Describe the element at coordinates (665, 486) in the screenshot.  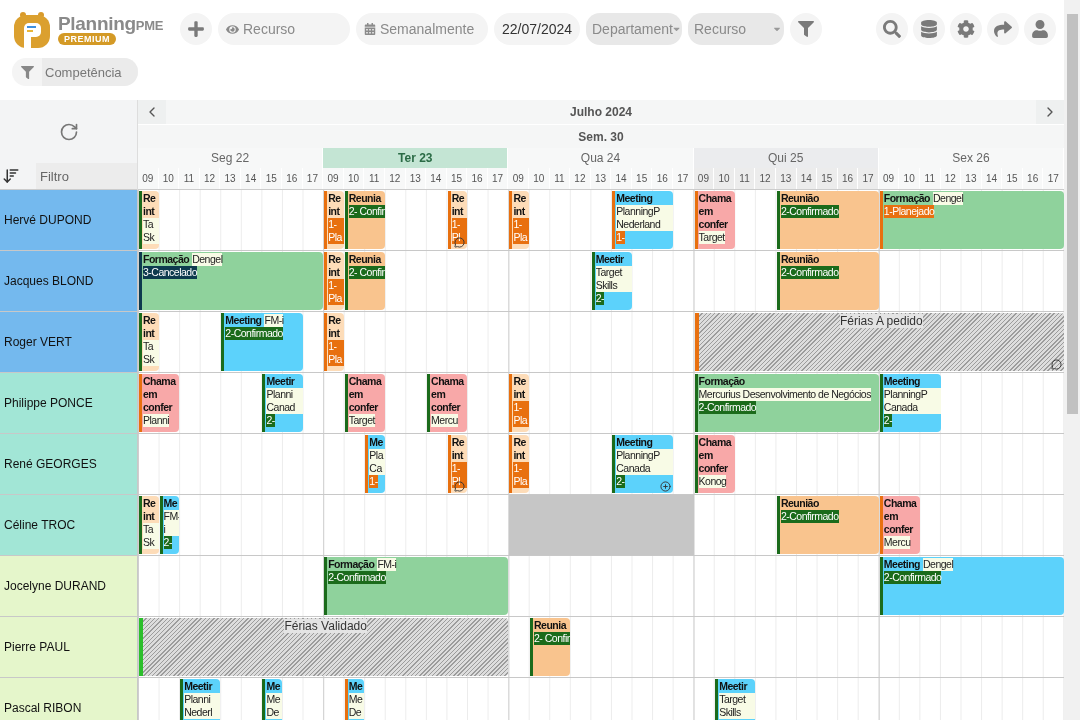
I see `add-icon` at that location.